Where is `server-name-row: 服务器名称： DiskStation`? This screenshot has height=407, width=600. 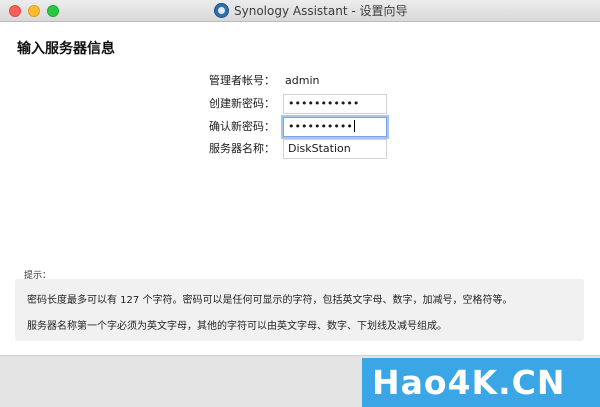 server-name-row: 服务器名称： DiskStation is located at coordinates (300, 149).